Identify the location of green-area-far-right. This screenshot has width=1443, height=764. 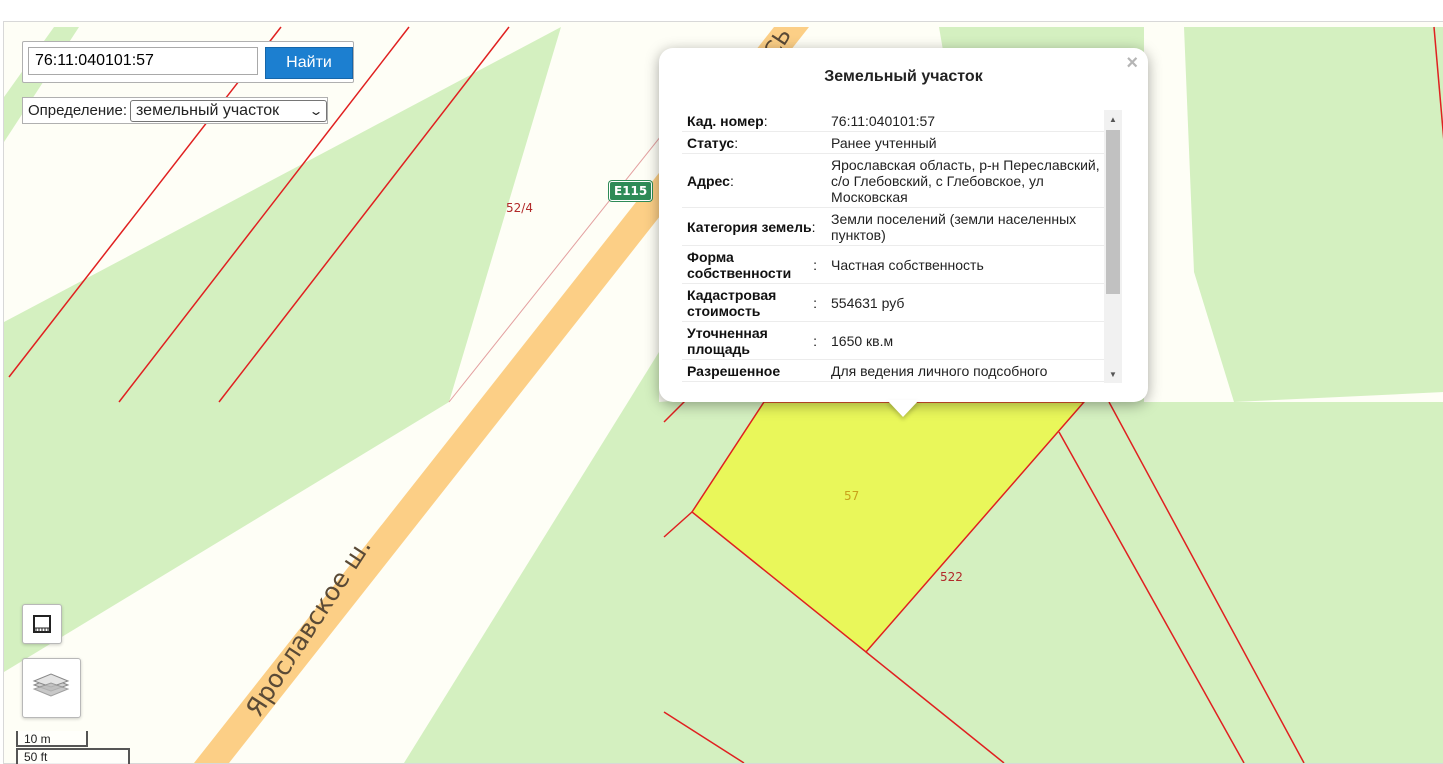
(1313, 214).